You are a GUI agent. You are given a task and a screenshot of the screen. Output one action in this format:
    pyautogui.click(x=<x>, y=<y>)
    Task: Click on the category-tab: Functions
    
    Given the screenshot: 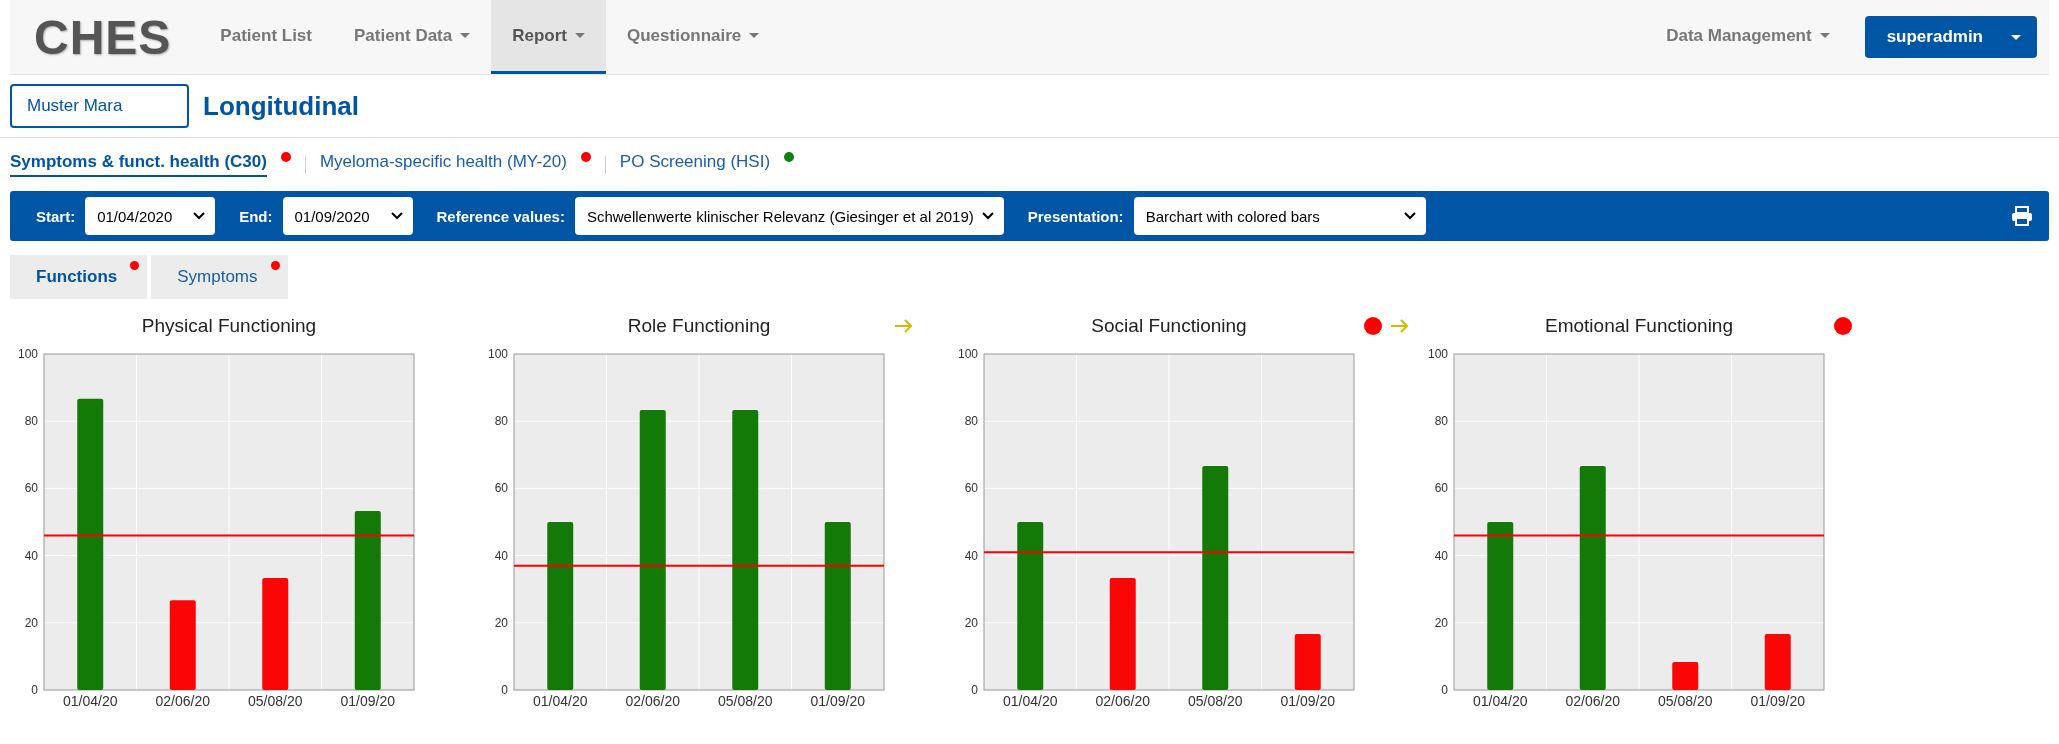 What is the action you would take?
    pyautogui.click(x=79, y=277)
    